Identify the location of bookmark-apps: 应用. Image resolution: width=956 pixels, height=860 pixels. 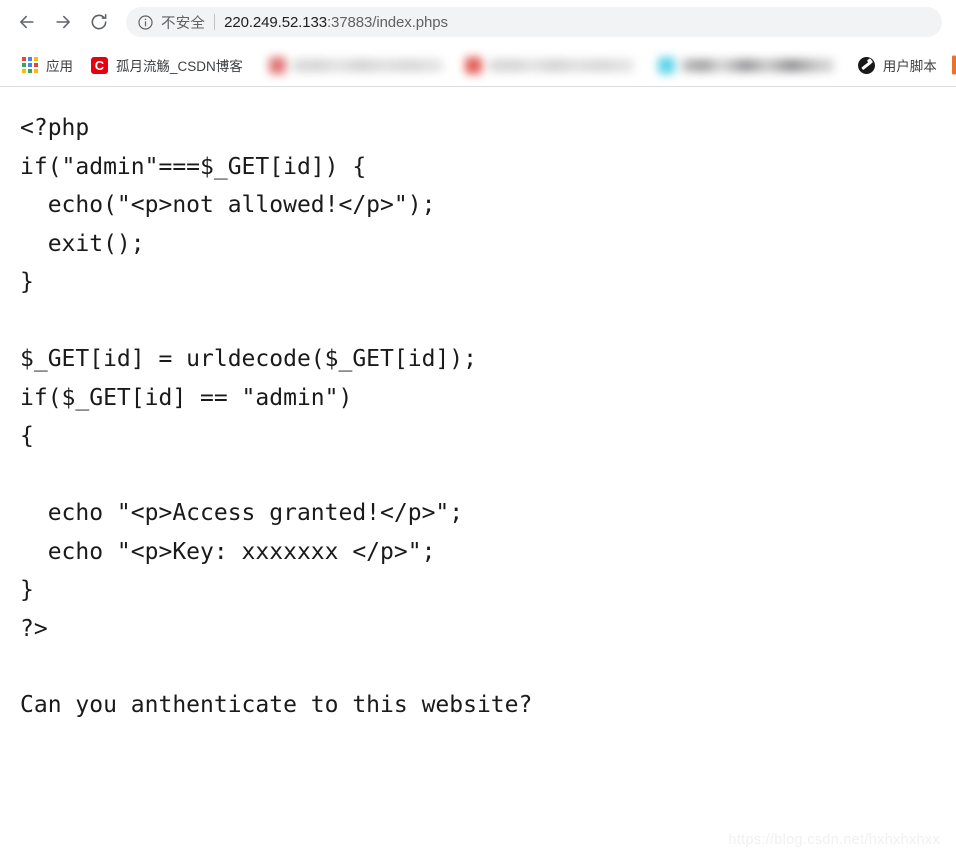
(47, 65).